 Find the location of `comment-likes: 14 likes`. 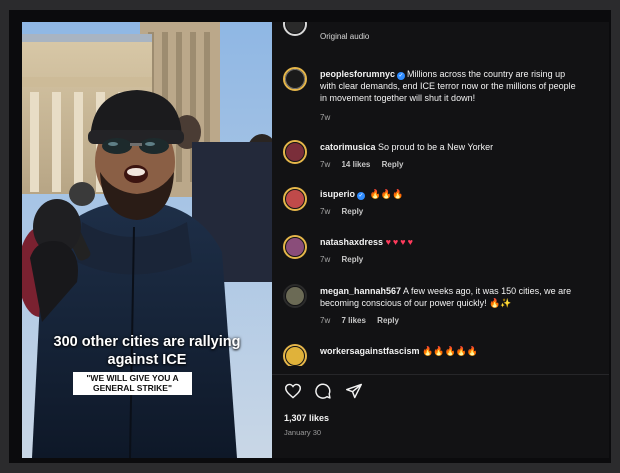

comment-likes: 14 likes is located at coordinates (355, 164).